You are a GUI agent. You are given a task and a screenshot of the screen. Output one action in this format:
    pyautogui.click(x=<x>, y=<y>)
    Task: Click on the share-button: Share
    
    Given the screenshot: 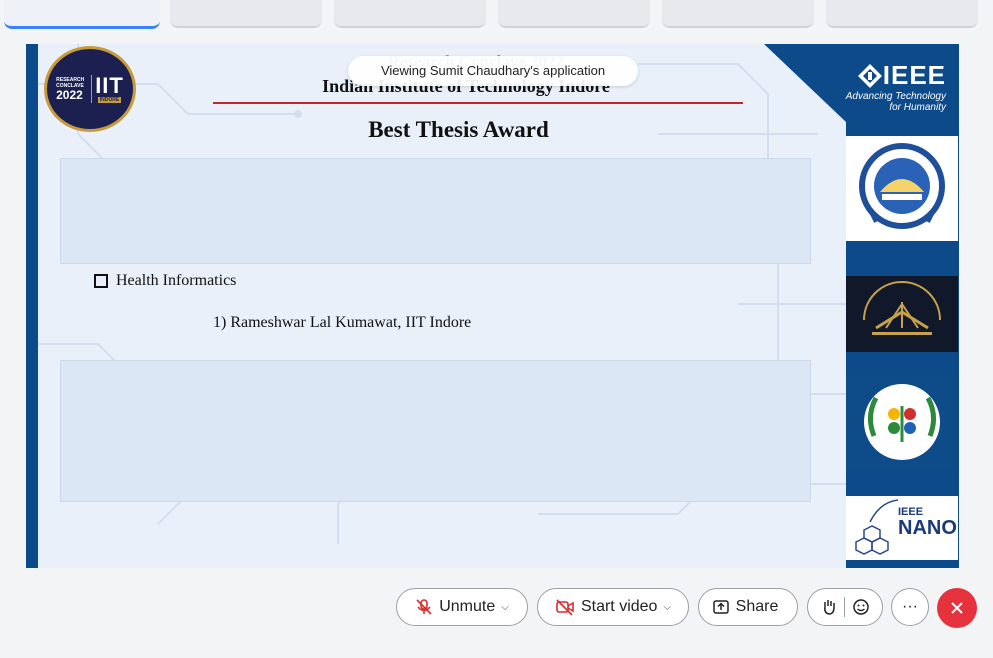 What is the action you would take?
    pyautogui.click(x=748, y=607)
    